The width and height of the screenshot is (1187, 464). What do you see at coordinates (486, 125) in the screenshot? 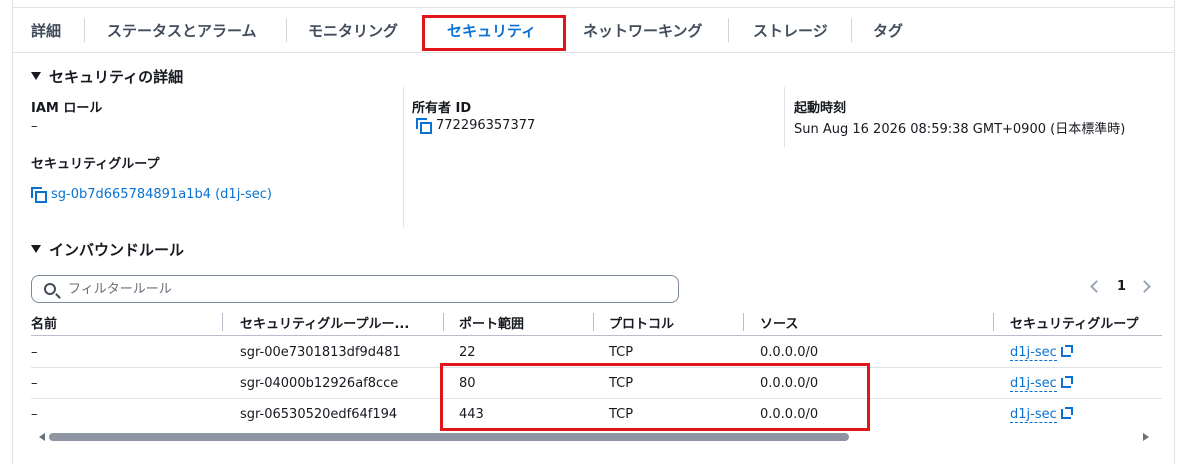
I see `owner-id-text: 772296357377` at bounding box center [486, 125].